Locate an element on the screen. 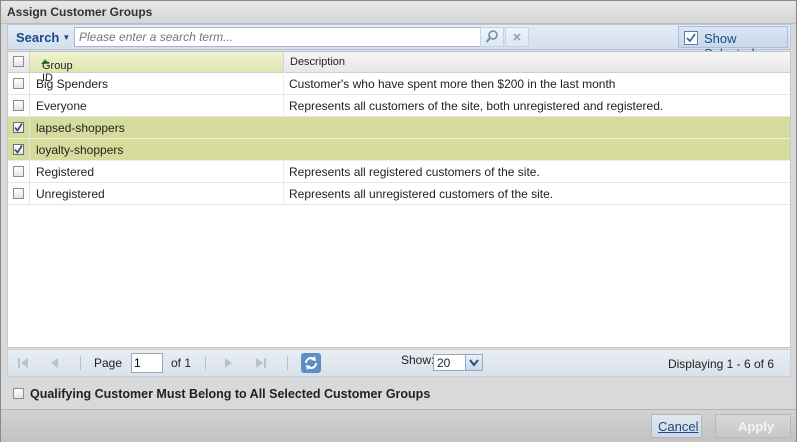  chevron-down-icon is located at coordinates (474, 363).